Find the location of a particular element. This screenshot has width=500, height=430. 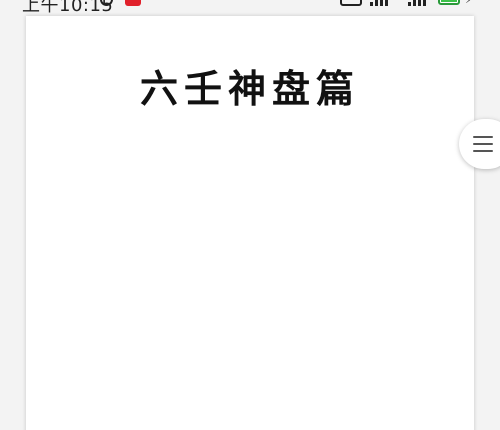

battery-icon is located at coordinates (449, 2).